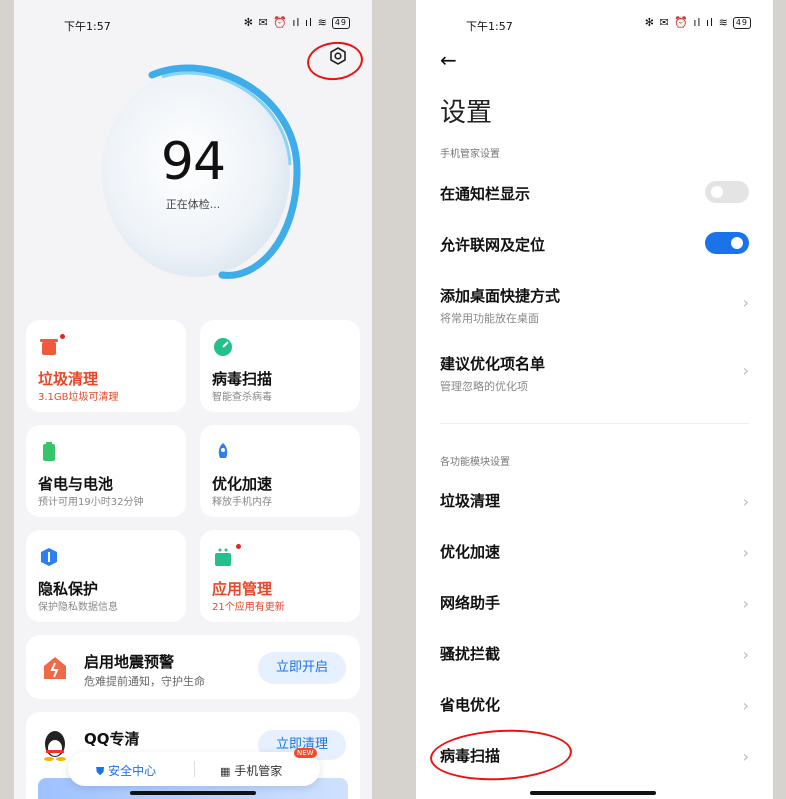 The image size is (786, 799). Describe the element at coordinates (302, 668) in the screenshot. I see `enable-alert-button: 立即开启` at that location.